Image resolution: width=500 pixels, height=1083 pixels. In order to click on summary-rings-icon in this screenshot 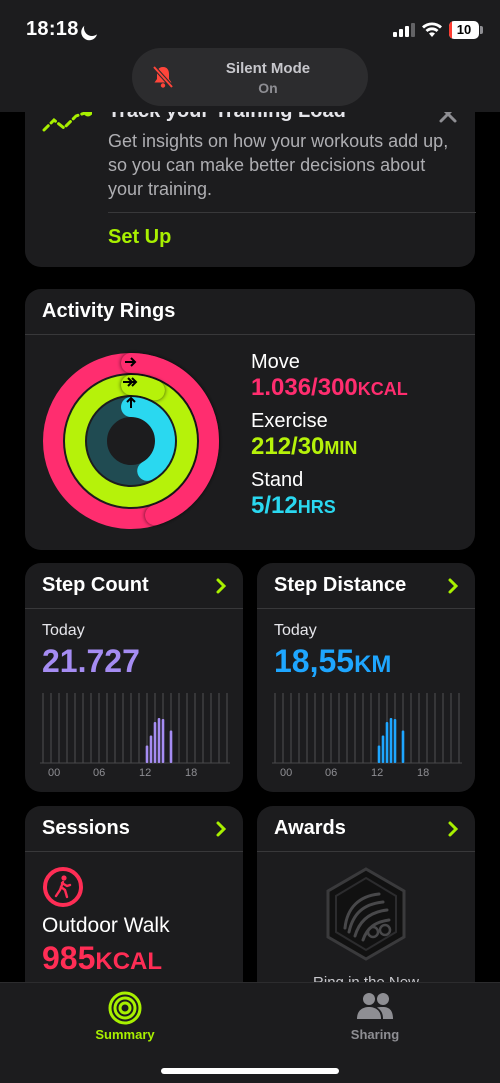, I will do `click(125, 1008)`.